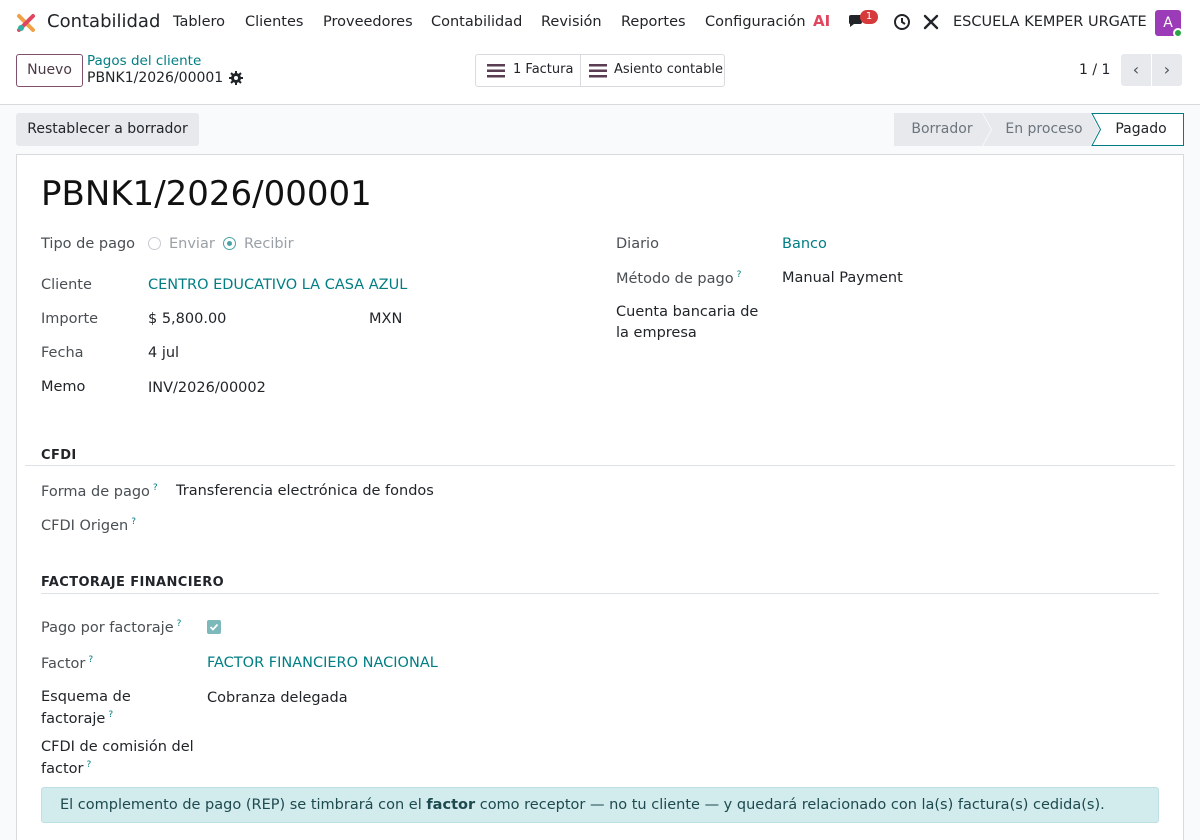 The image size is (1200, 840). Describe the element at coordinates (163, 353) in the screenshot. I see `date-field: 4 jul` at that location.